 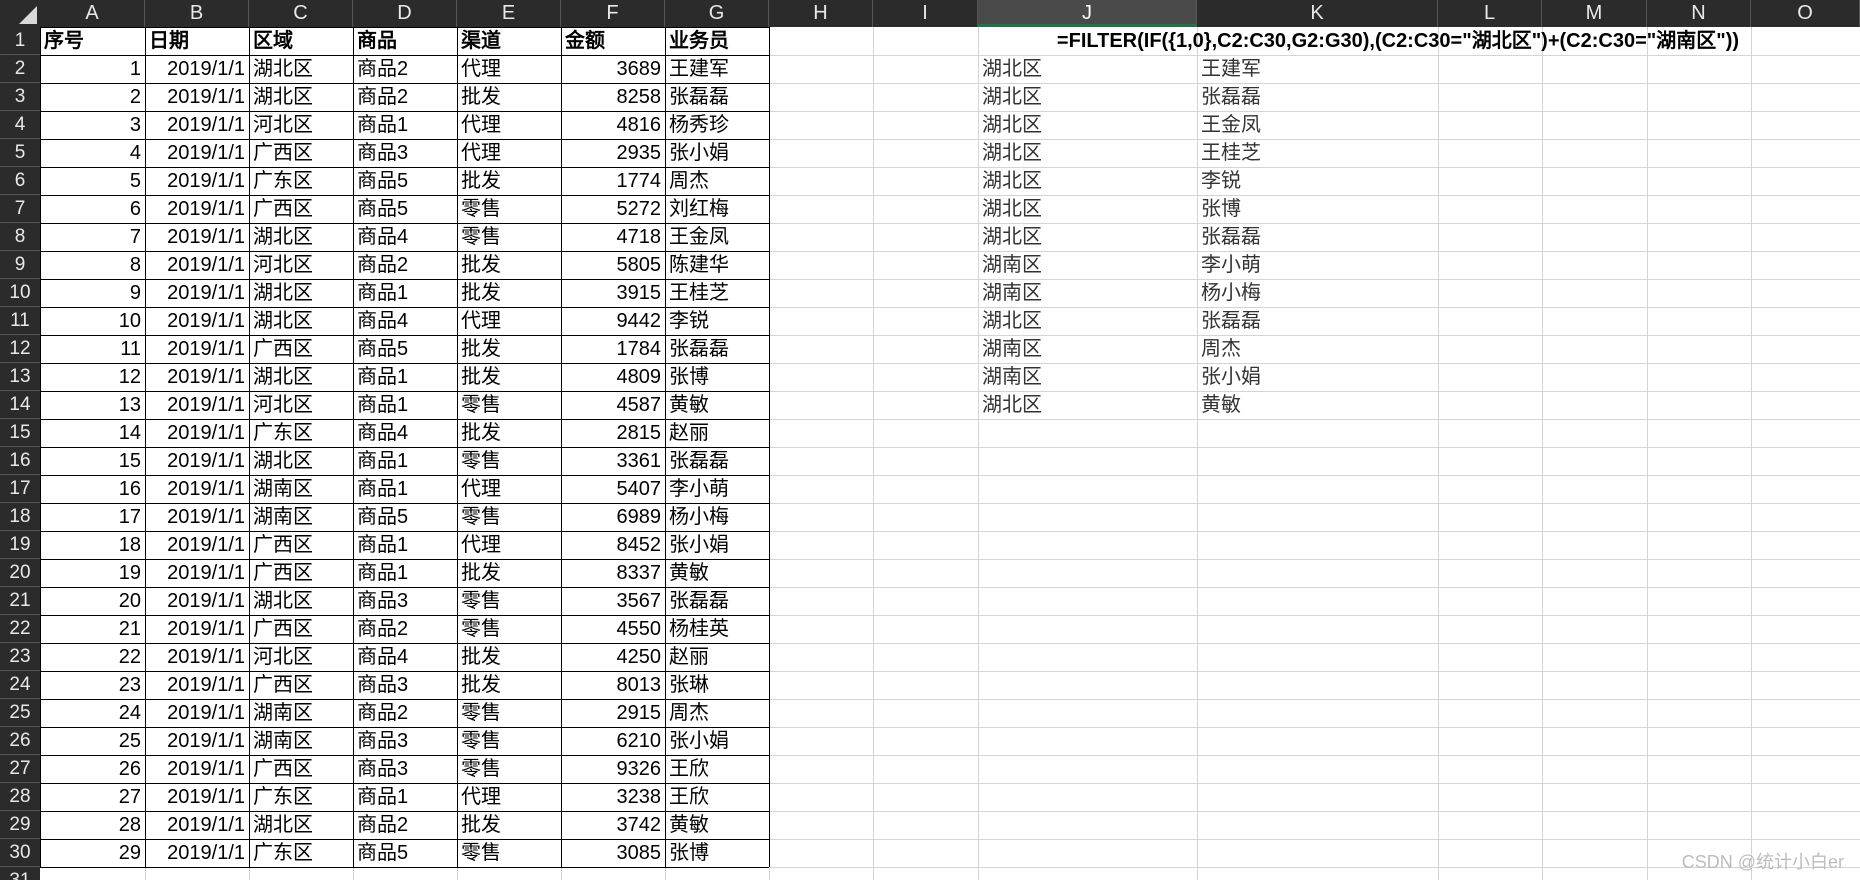 What do you see at coordinates (613, 741) in the screenshot?
I see `table-cell: 6210` at bounding box center [613, 741].